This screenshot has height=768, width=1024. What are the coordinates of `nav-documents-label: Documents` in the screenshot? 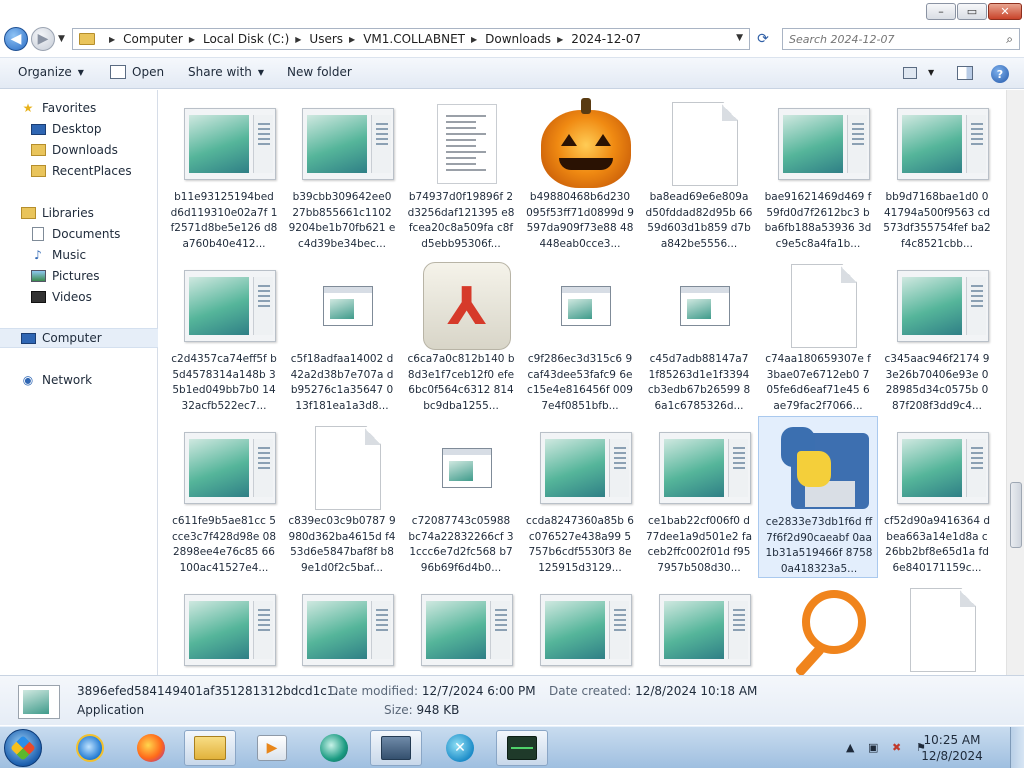 It's located at (86, 234).